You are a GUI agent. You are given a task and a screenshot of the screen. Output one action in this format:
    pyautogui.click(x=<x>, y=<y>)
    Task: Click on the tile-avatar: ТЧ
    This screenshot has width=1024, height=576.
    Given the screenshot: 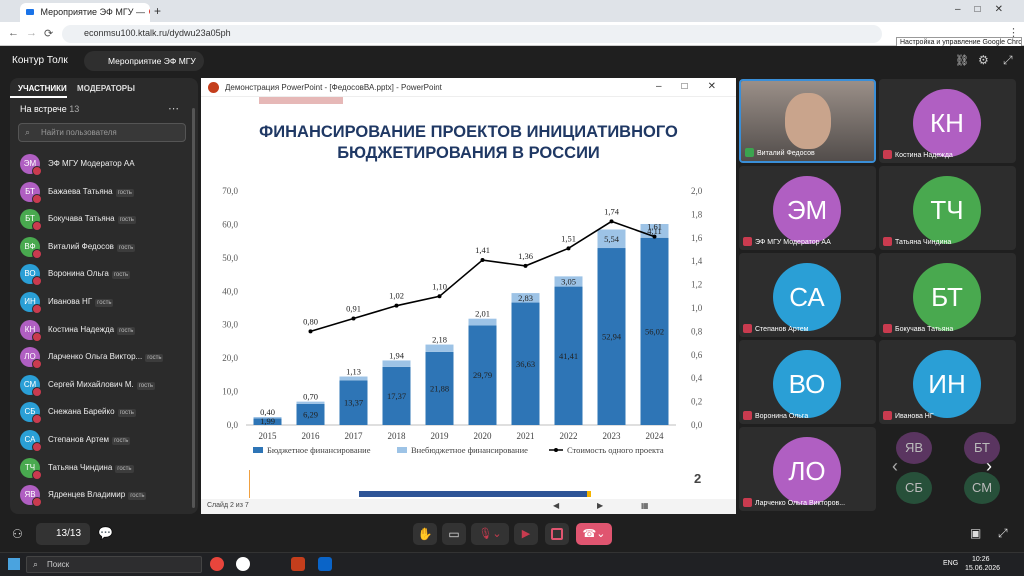 What is the action you would take?
    pyautogui.click(x=947, y=210)
    